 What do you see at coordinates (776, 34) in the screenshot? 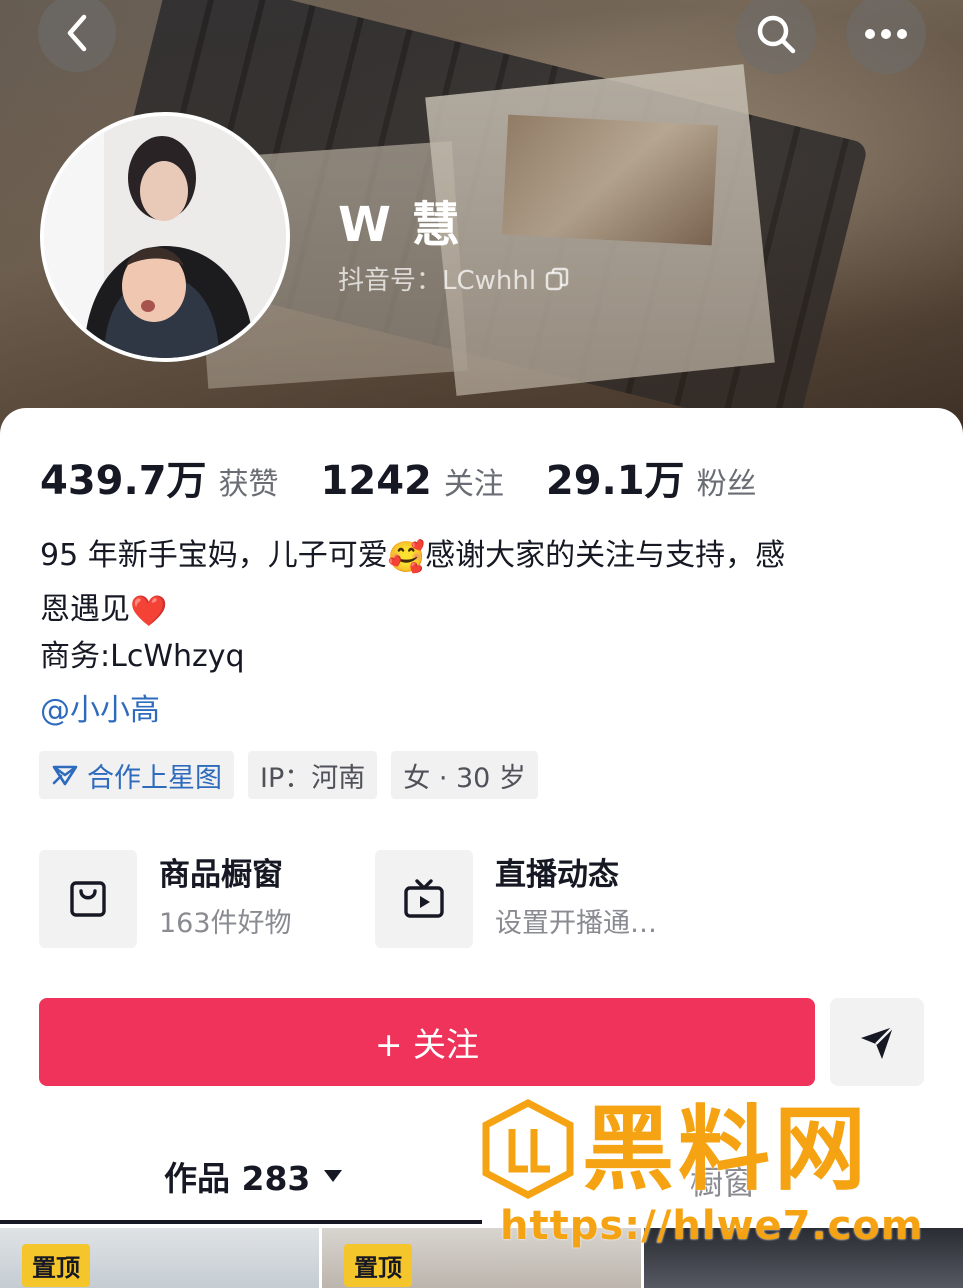
I see `search-icon` at bounding box center [776, 34].